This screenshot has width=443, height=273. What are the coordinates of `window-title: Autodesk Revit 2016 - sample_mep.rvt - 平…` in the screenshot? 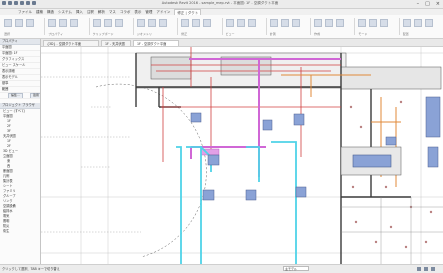 It's located at (220, 3).